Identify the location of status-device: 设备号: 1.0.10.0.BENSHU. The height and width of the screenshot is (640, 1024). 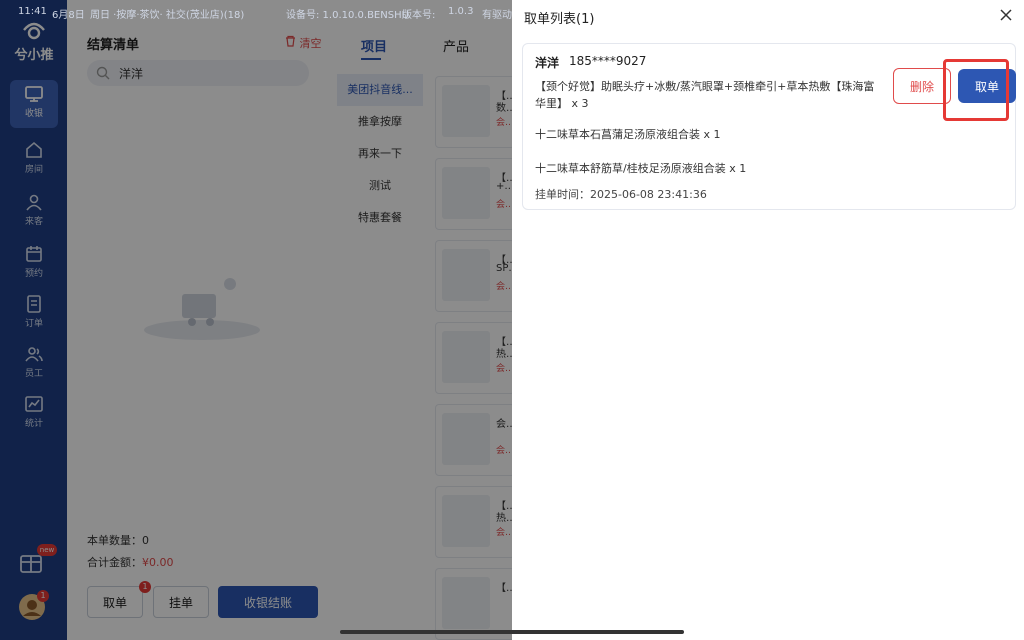
(347, 15).